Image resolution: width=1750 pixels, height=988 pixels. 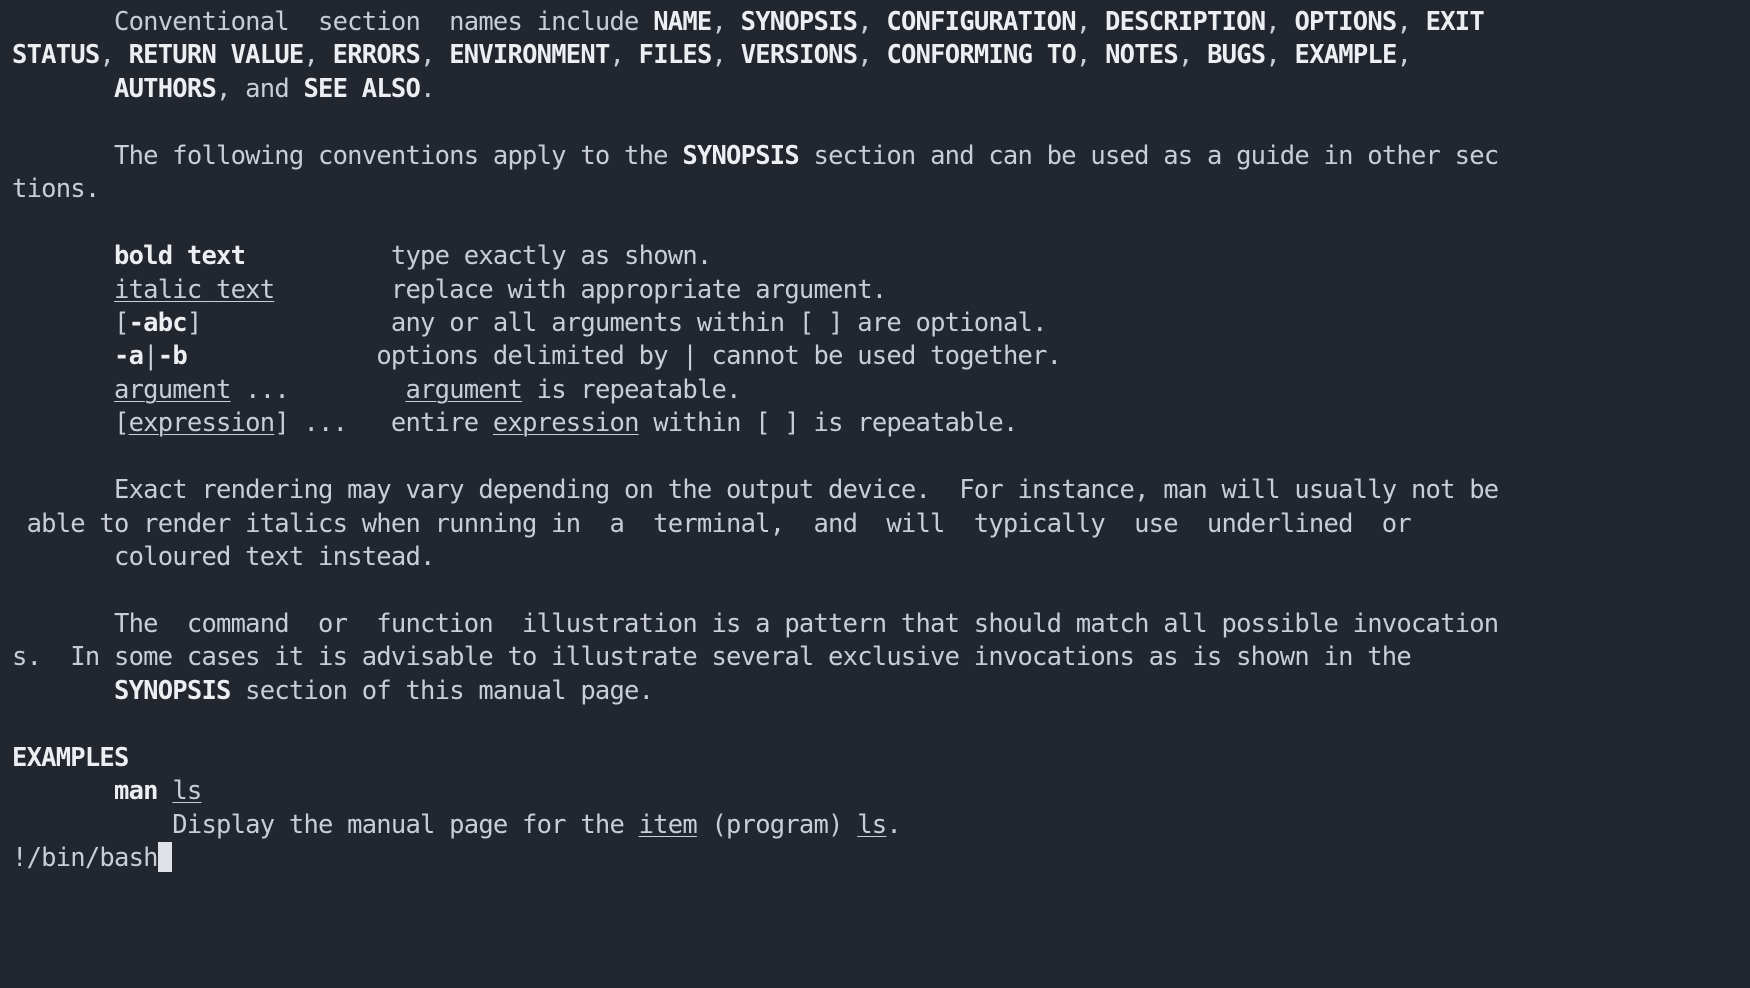 I want to click on shell-prompt-line: !/bin/bash, so click(x=875, y=858).